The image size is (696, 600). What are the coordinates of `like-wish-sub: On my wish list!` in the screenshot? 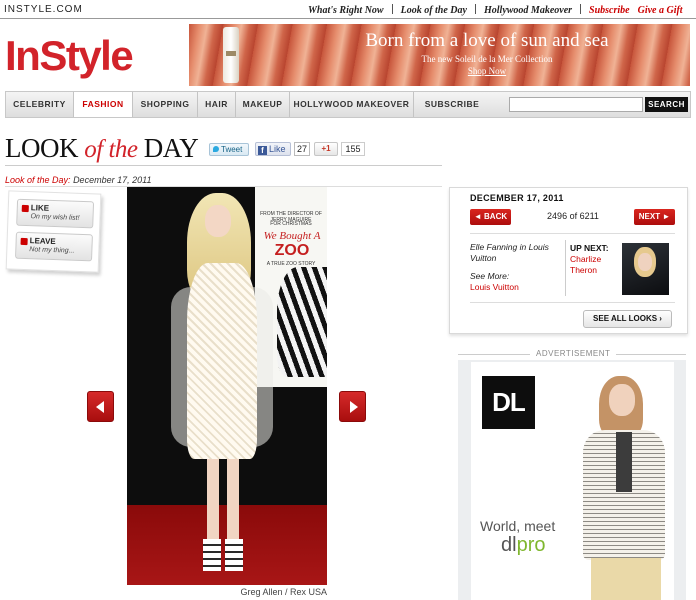 It's located at (55, 217).